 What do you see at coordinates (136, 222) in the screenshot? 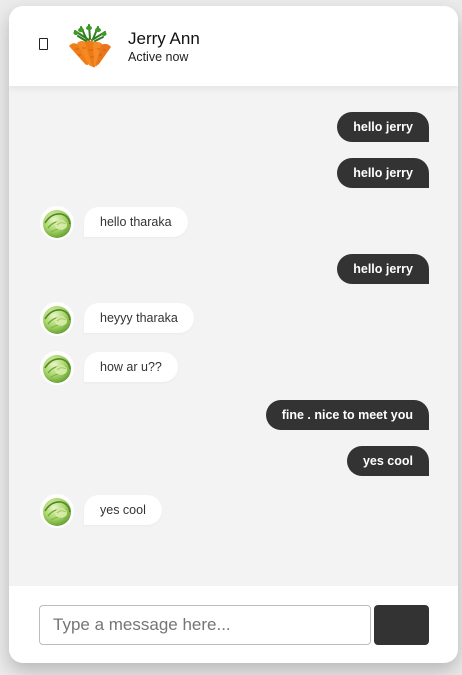
I see `incoming-message: hello tharaka` at bounding box center [136, 222].